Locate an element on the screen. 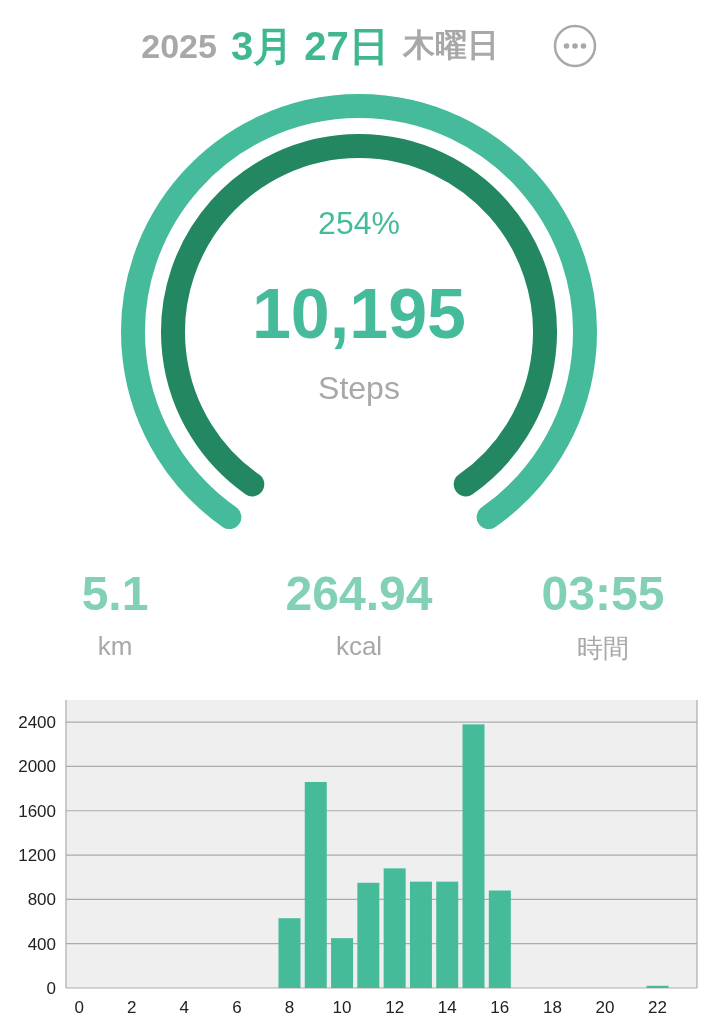 The height and width of the screenshot is (1024, 718). stat-value: 5.1 is located at coordinates (115, 593).